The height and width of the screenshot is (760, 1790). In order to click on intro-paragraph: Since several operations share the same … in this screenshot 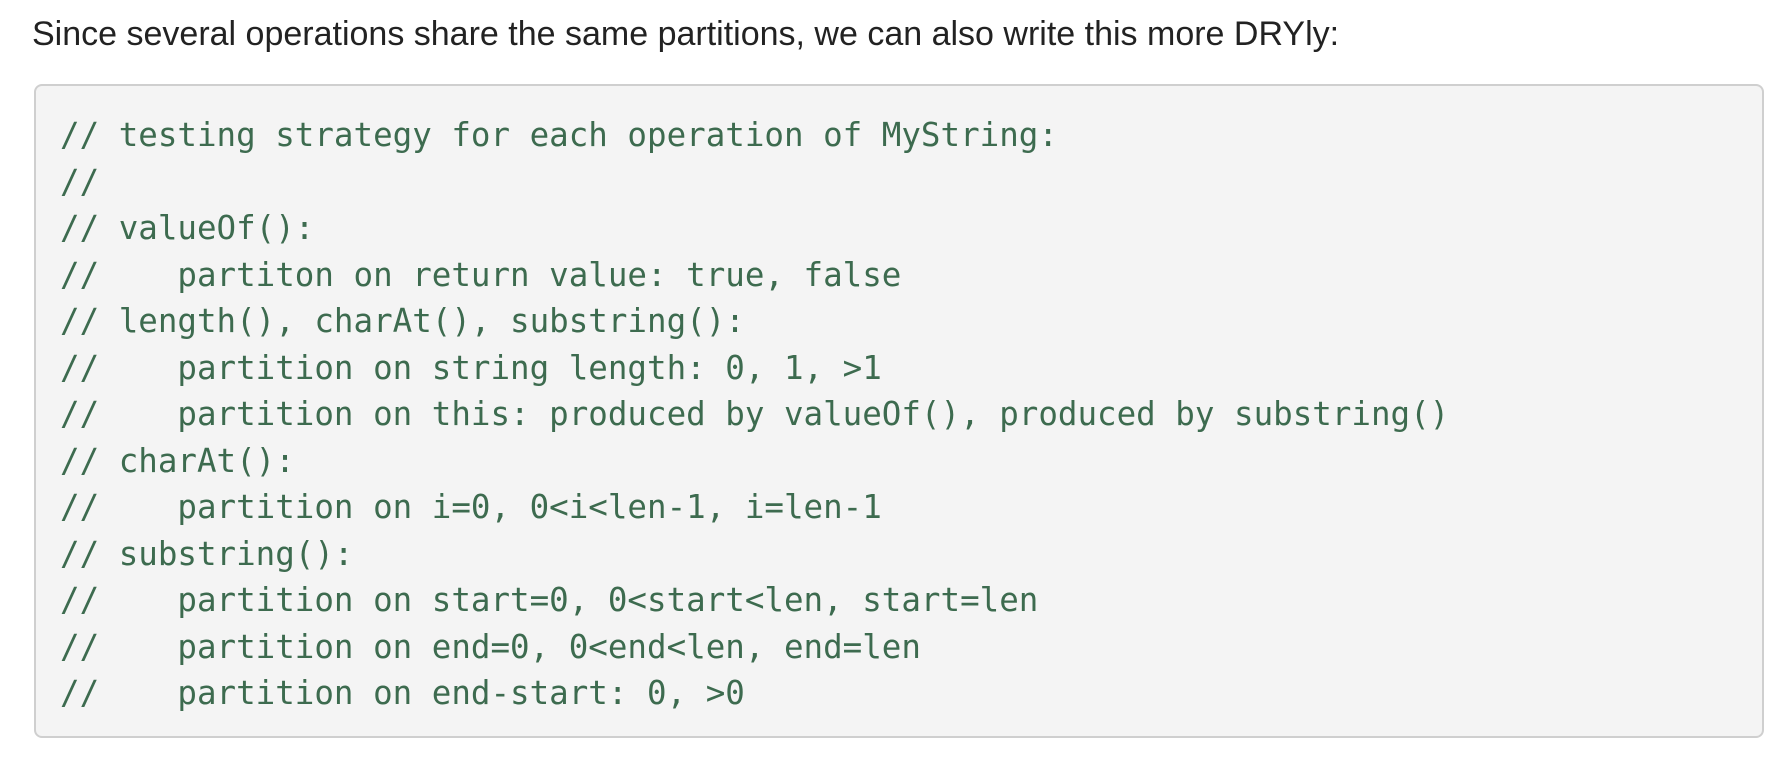, I will do `click(686, 34)`.